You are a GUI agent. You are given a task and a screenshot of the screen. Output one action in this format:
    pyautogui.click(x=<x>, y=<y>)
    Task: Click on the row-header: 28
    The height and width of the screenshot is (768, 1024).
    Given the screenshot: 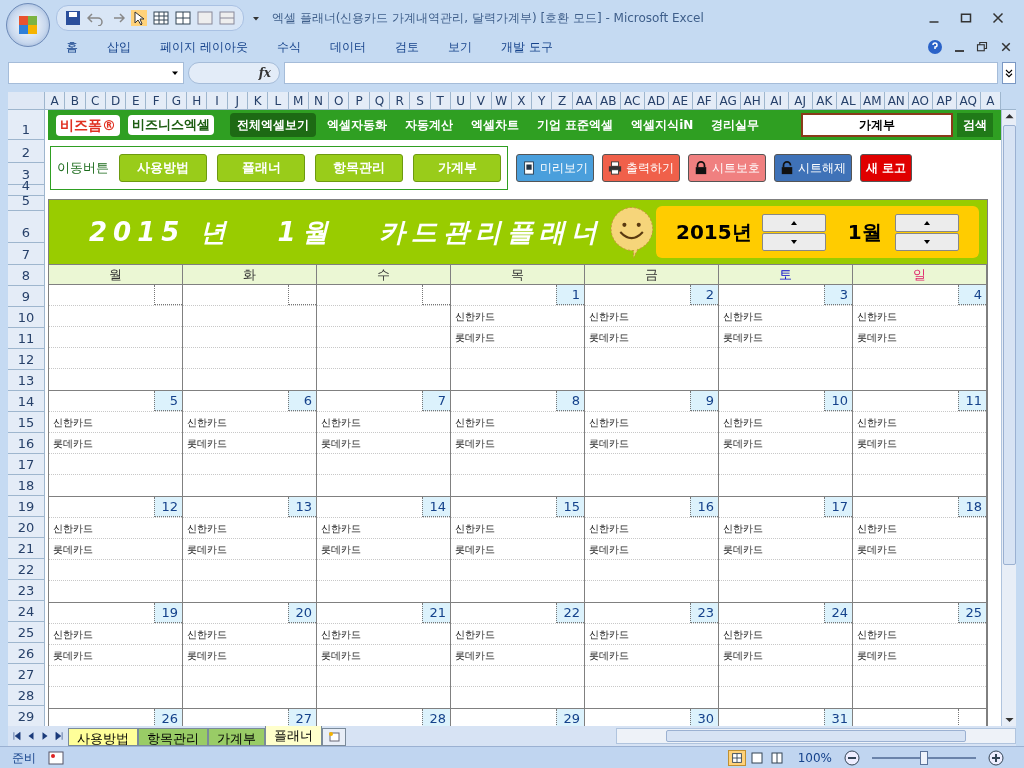 What is the action you would take?
    pyautogui.click(x=26, y=695)
    